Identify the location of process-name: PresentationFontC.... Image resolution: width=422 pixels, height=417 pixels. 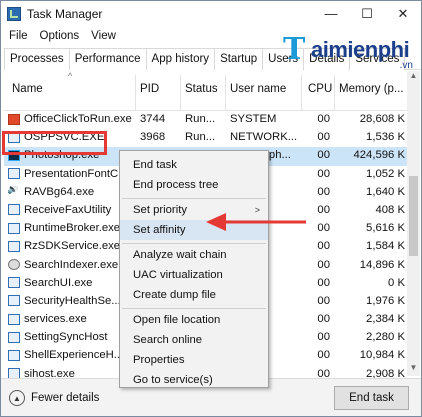
(72, 174).